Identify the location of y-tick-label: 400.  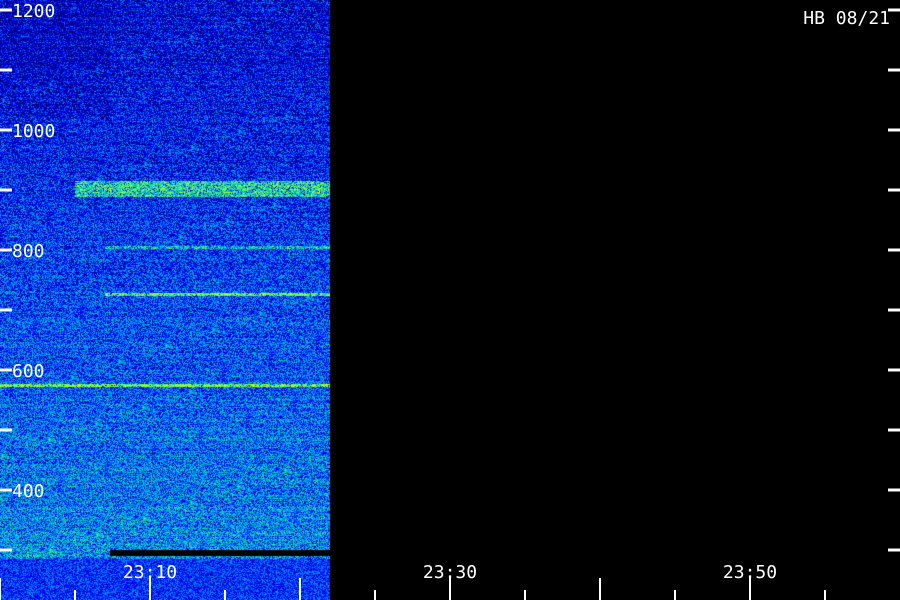
(28, 491).